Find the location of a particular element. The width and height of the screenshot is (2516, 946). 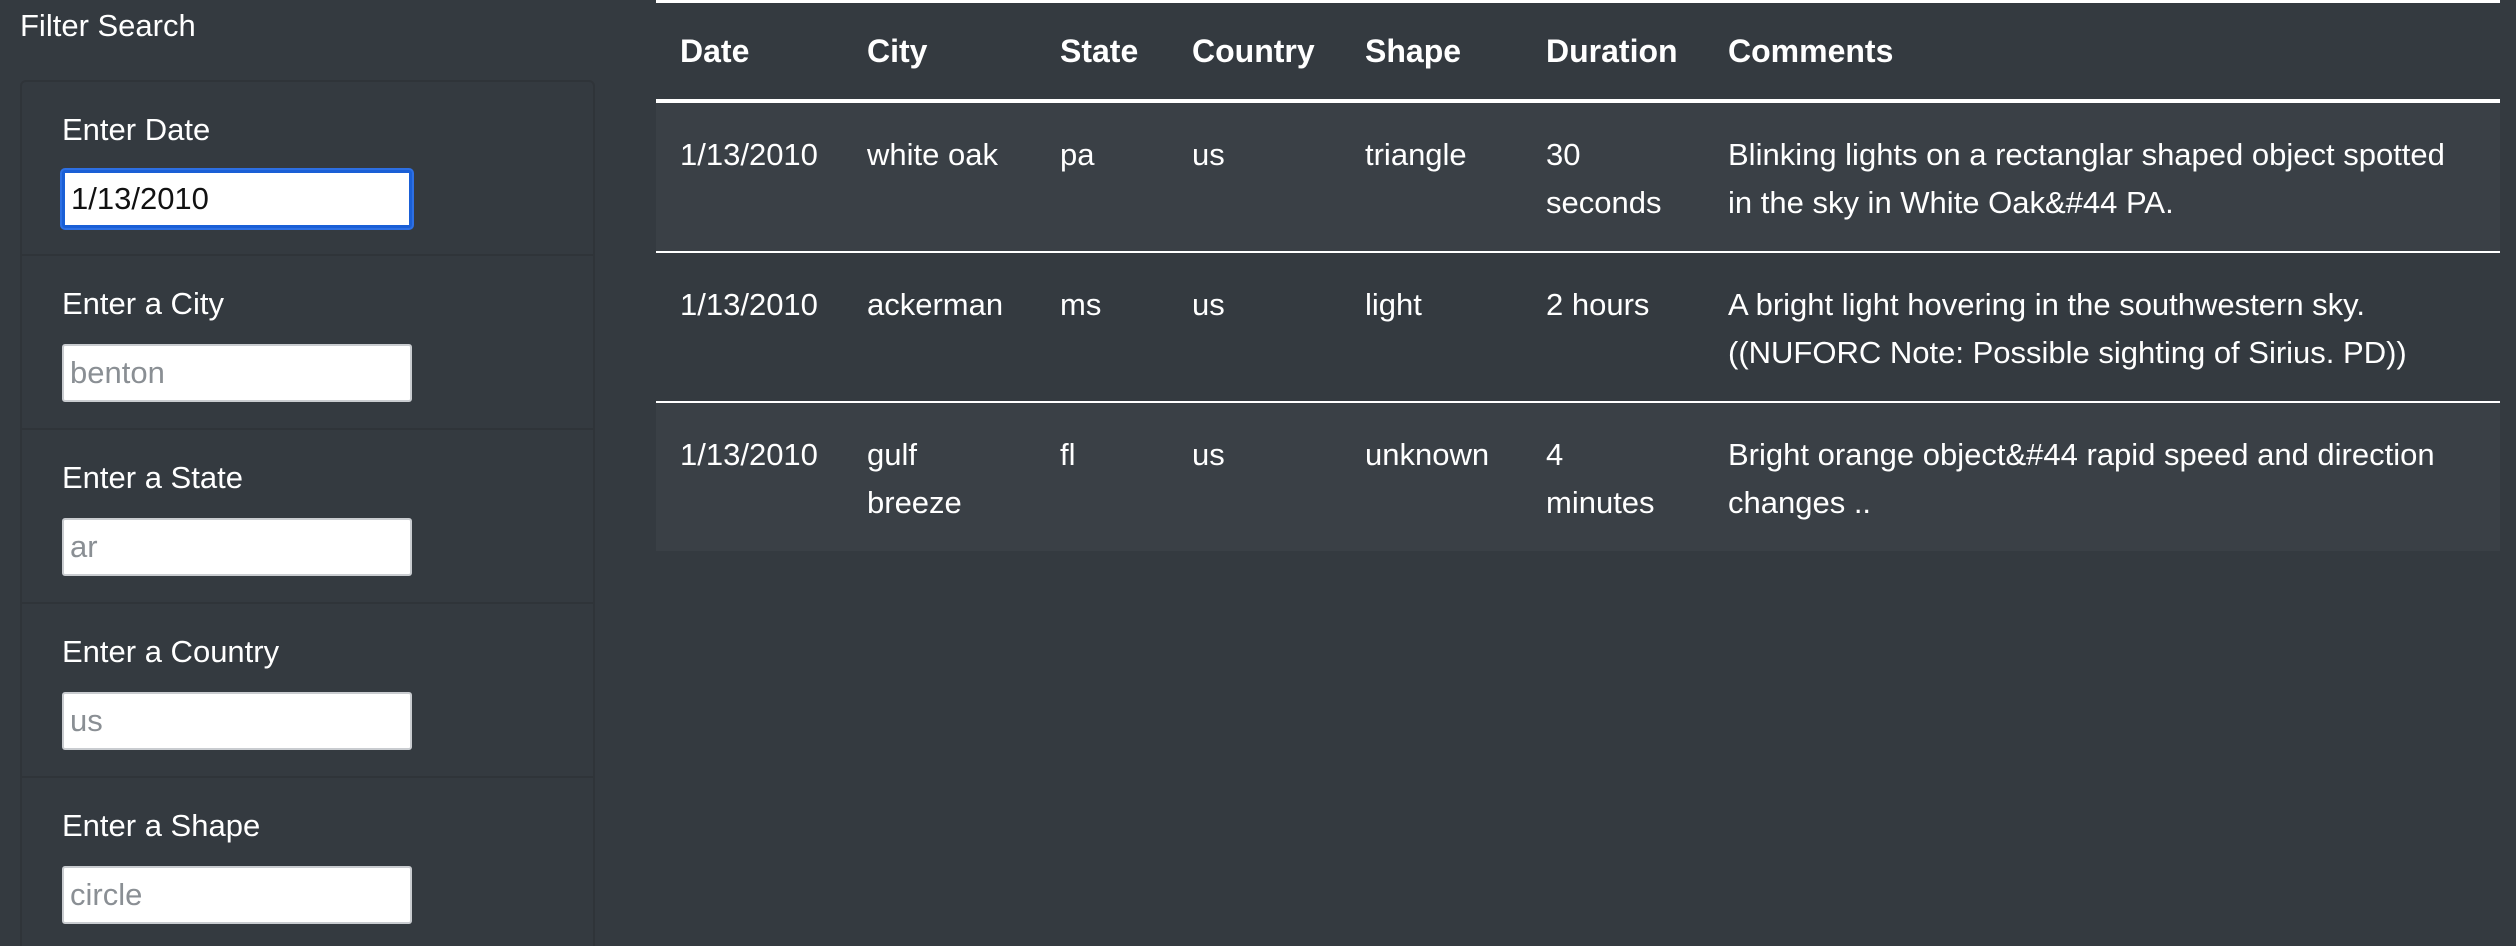

cell-duration: 4 minutes is located at coordinates (1600, 478).